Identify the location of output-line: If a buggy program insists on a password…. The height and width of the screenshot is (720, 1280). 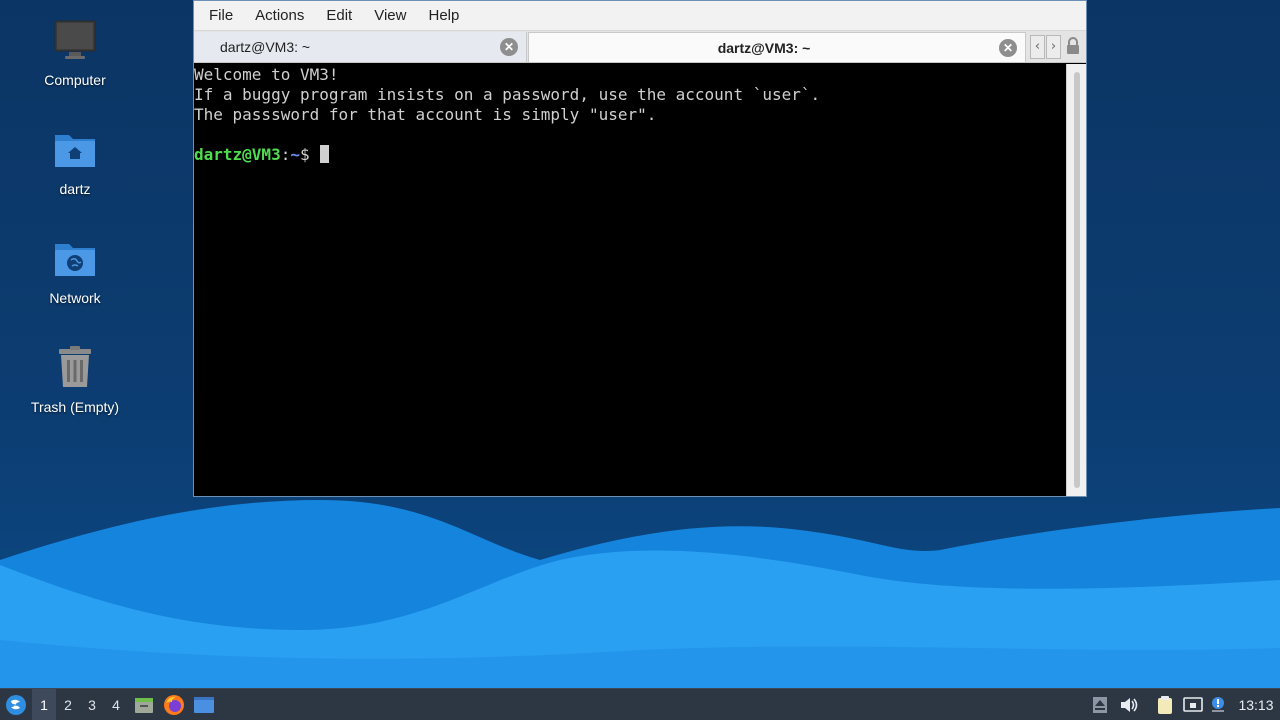
(507, 94).